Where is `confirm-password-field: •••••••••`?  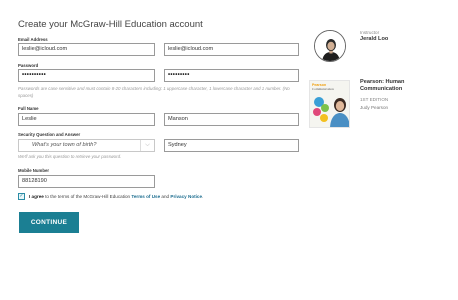
confirm-password-field: ••••••••• is located at coordinates (231, 75).